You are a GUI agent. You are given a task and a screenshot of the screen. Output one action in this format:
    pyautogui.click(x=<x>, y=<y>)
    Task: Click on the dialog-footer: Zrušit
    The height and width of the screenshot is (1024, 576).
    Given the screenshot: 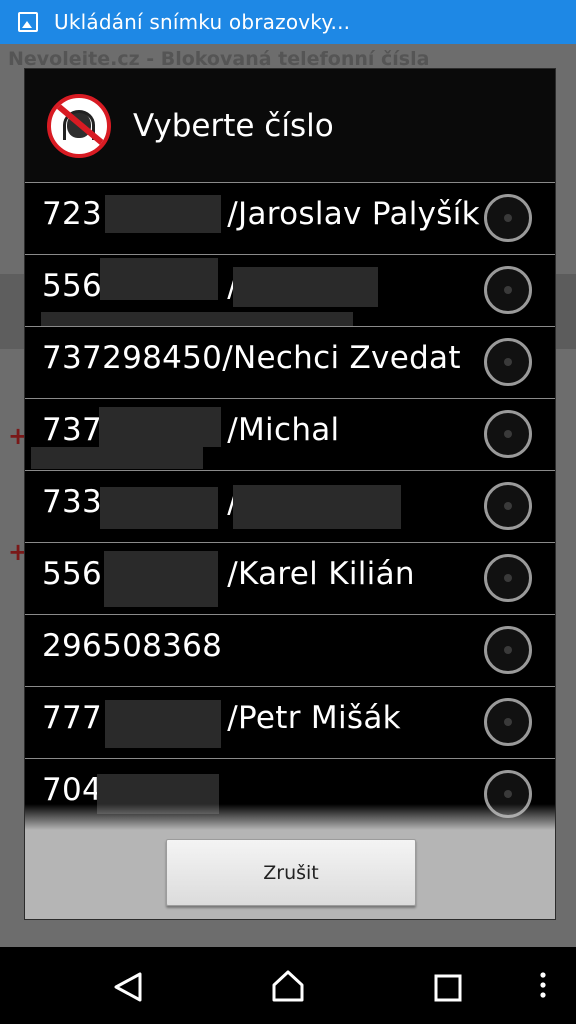 What is the action you would take?
    pyautogui.click(x=290, y=874)
    